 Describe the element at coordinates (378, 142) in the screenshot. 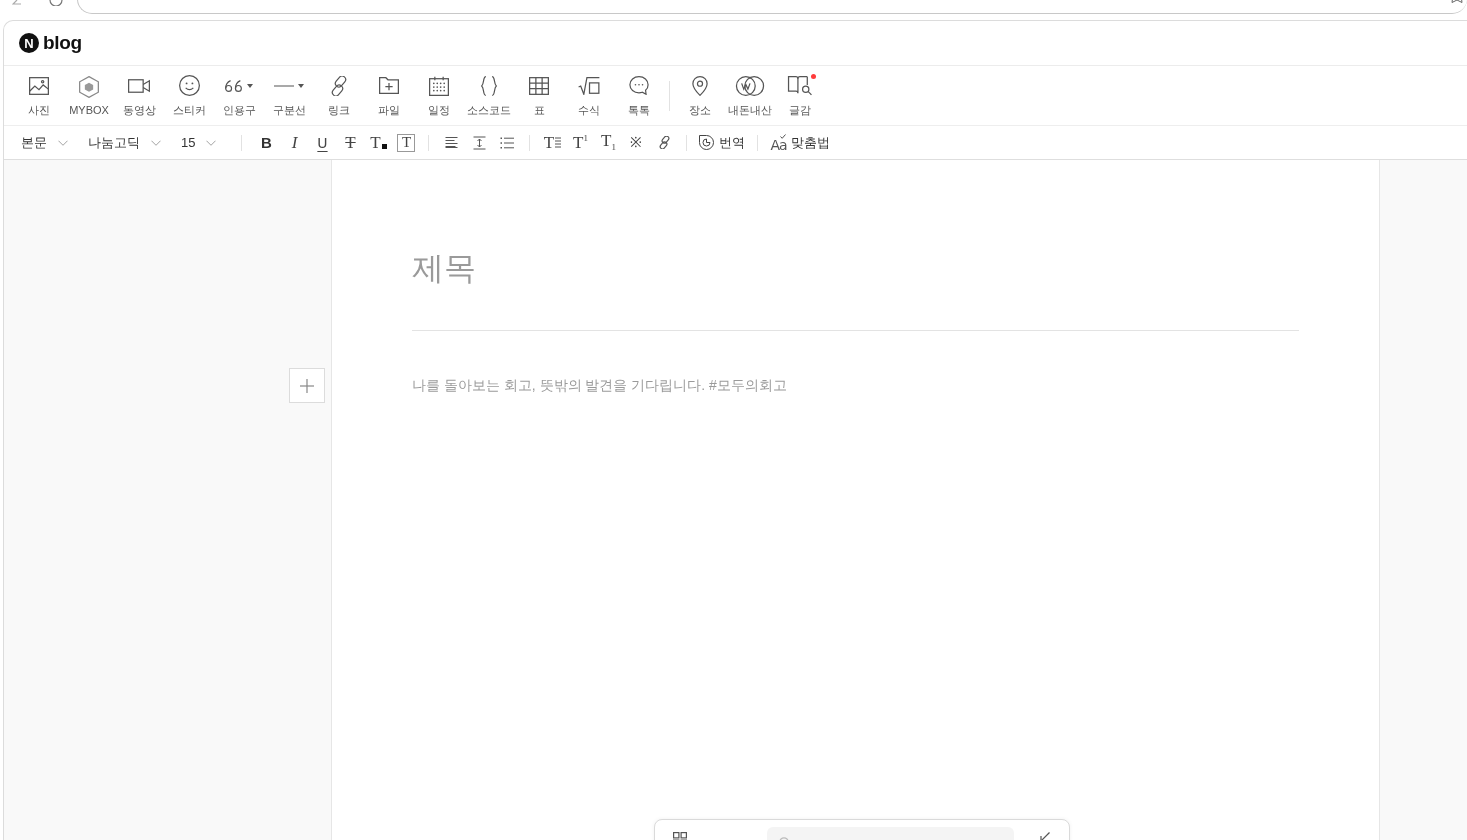

I see `text-color-button: T` at that location.